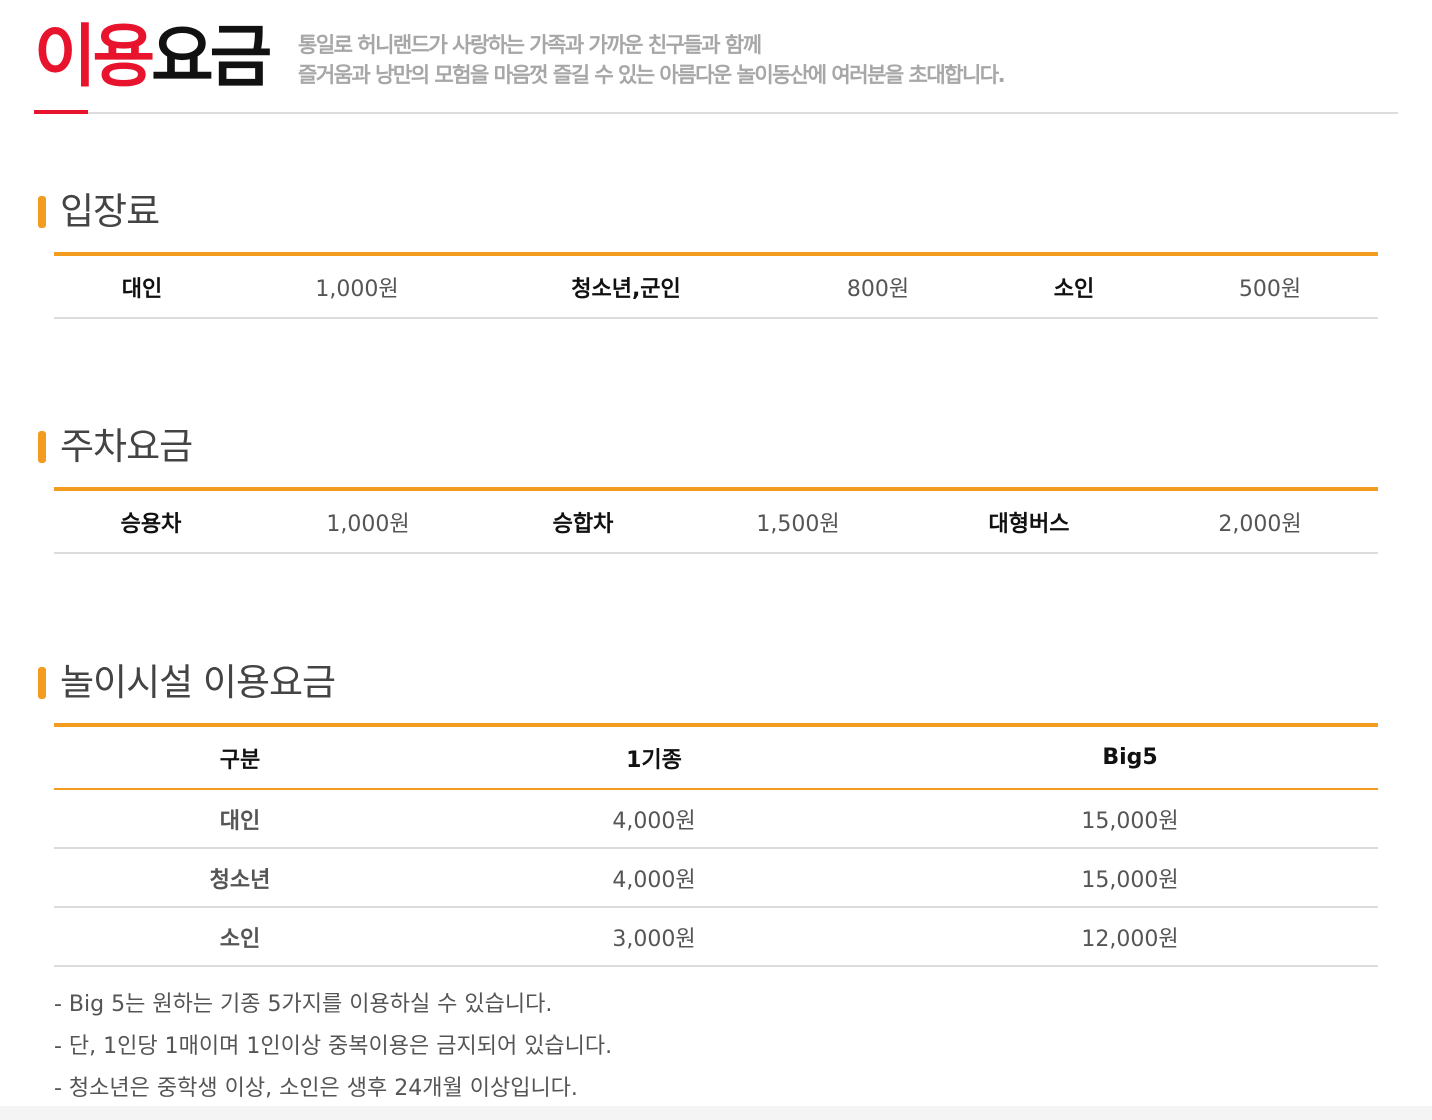 This screenshot has height=1120, width=1432. I want to click on facility-section-title: 놀이시설 이용요금, so click(187, 683).